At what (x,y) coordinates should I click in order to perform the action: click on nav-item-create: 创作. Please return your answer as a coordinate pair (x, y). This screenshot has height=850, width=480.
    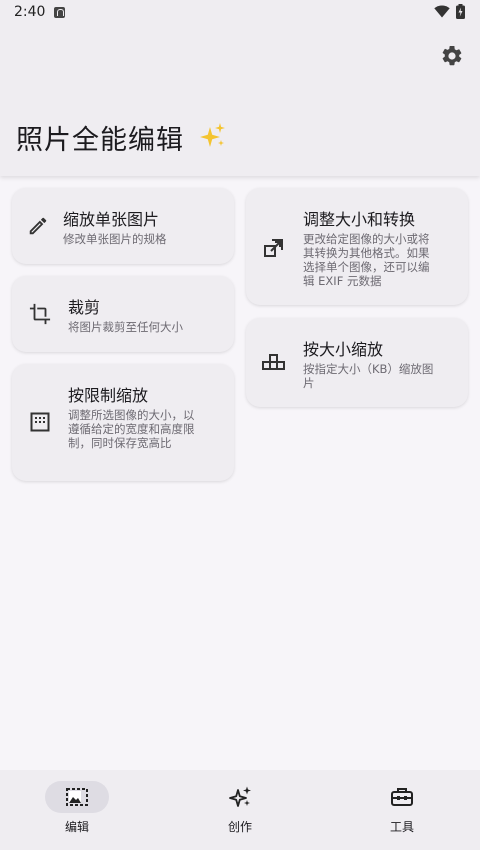
    Looking at the image, I should click on (243, 810).